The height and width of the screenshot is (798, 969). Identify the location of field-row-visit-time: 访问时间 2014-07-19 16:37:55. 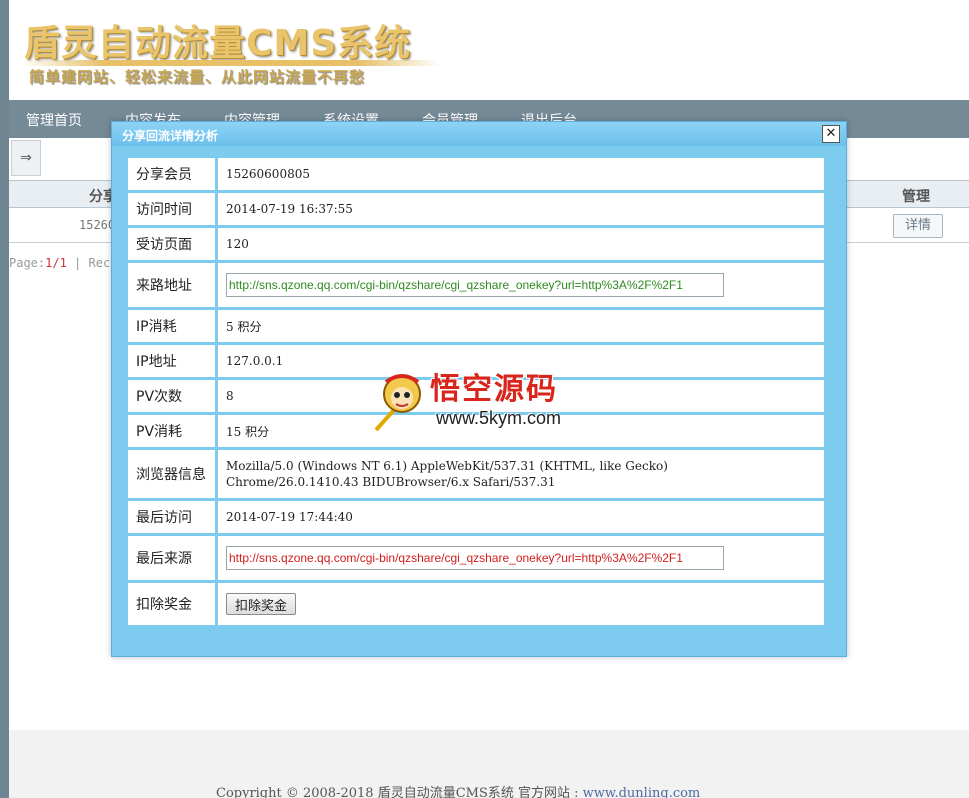
(476, 209).